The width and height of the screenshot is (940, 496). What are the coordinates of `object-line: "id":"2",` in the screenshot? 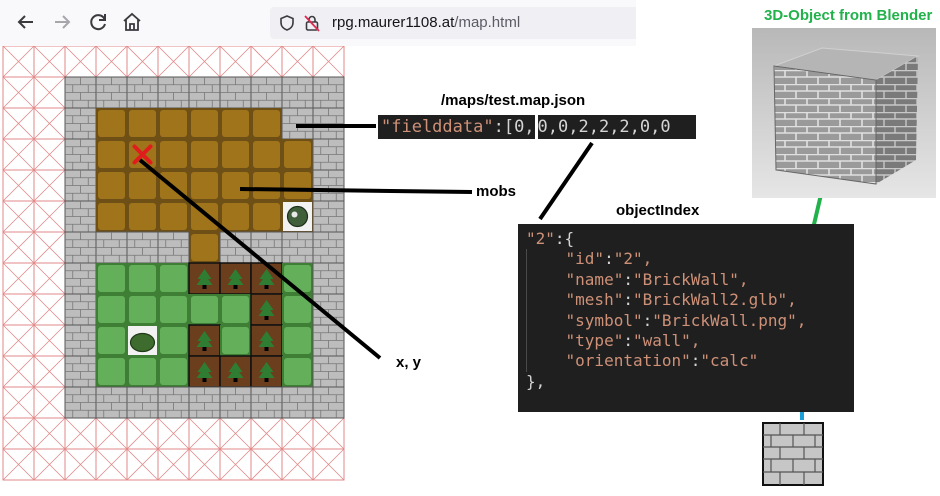 It's located at (609, 259).